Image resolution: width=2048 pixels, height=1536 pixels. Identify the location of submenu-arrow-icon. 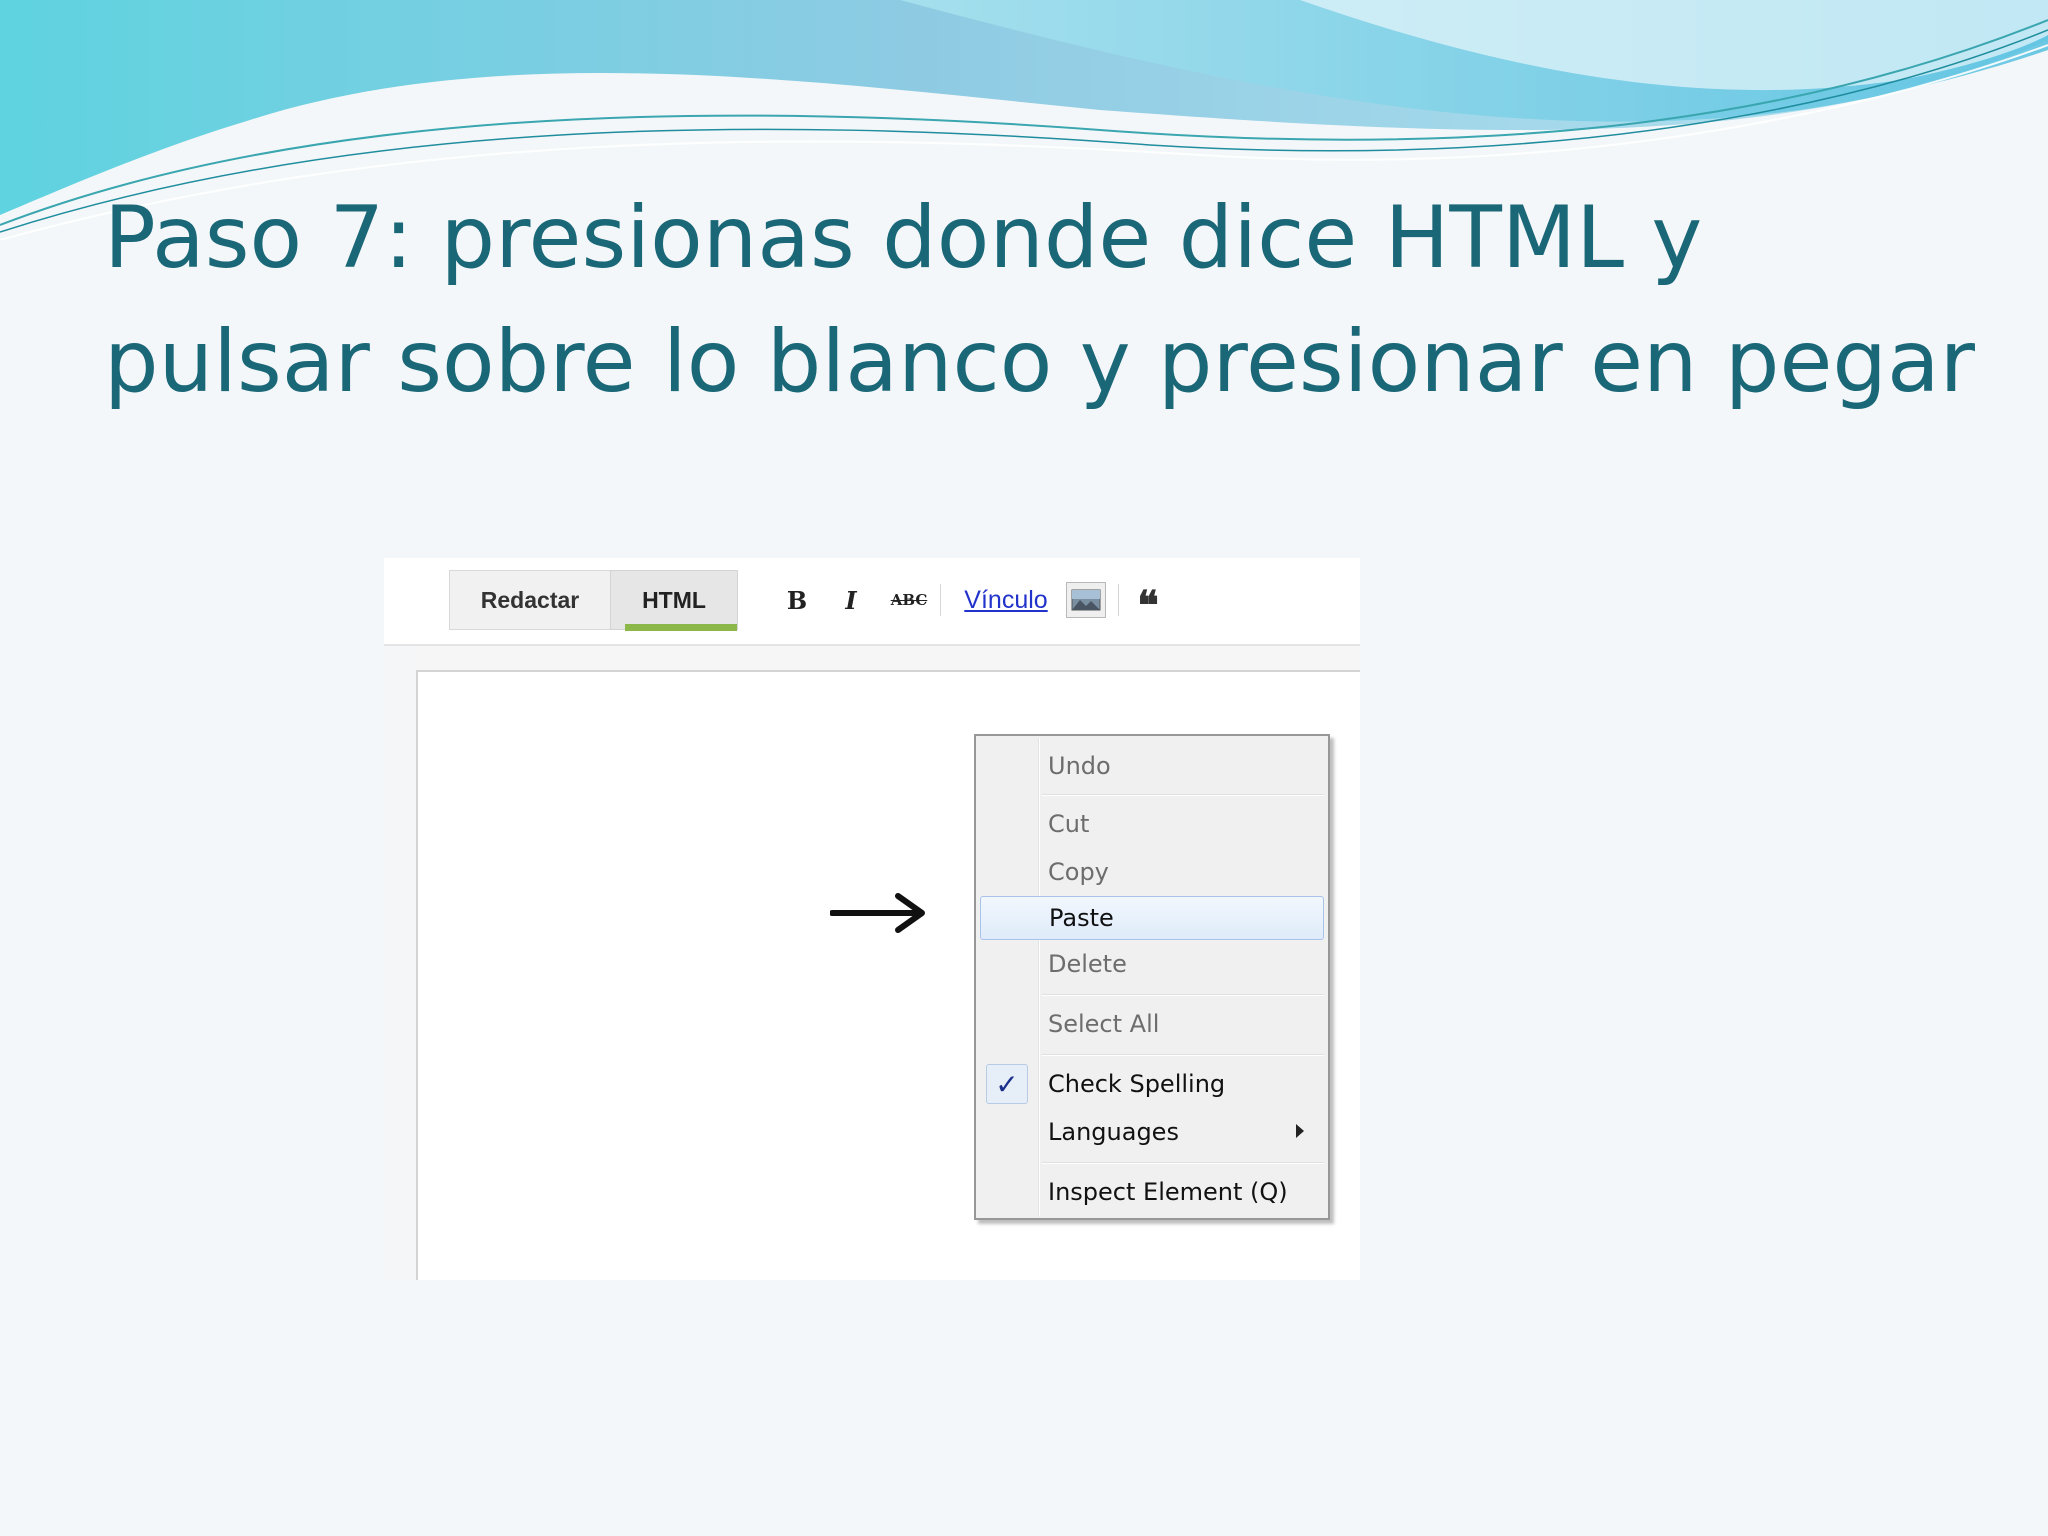
(1300, 1131).